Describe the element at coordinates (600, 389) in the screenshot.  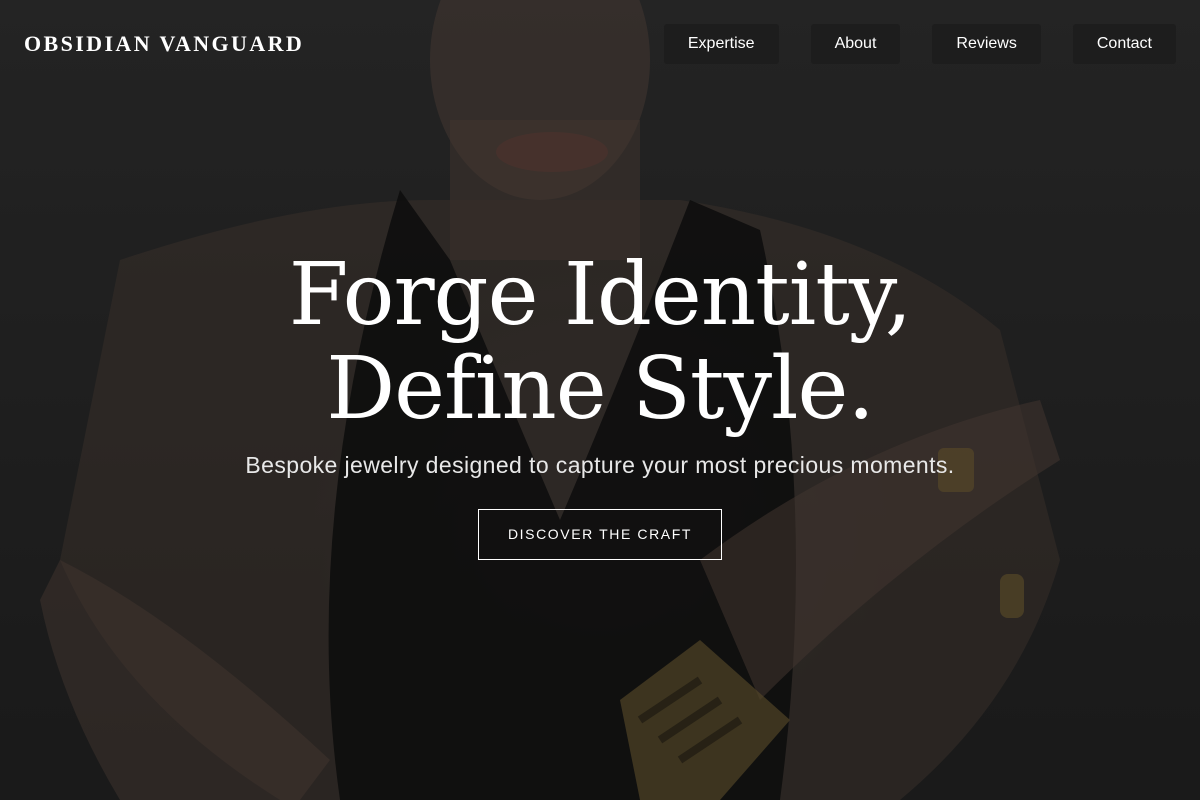
I see `hero-headline-line-2: Define Style.` at that location.